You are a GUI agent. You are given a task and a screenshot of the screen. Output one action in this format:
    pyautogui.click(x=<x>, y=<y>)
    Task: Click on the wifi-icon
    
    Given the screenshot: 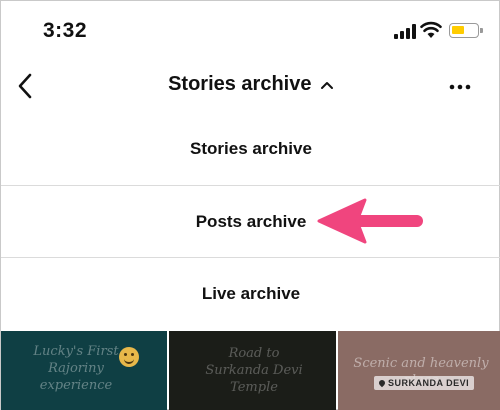 What is the action you would take?
    pyautogui.click(x=431, y=29)
    